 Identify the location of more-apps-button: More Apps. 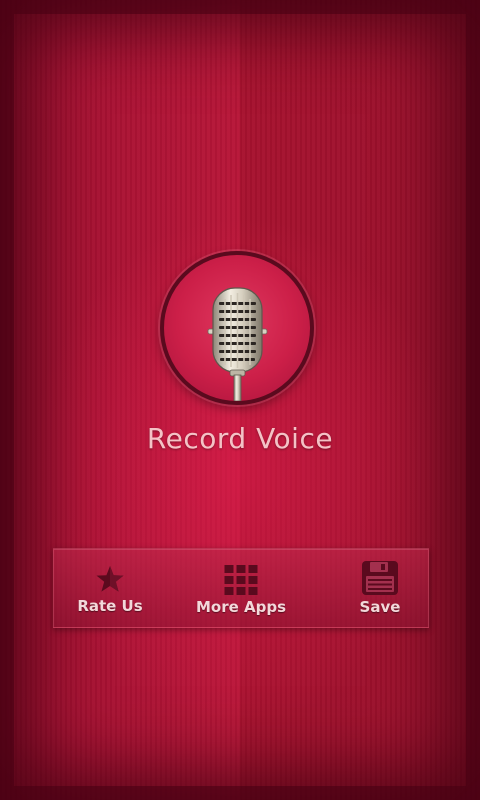
(241, 588).